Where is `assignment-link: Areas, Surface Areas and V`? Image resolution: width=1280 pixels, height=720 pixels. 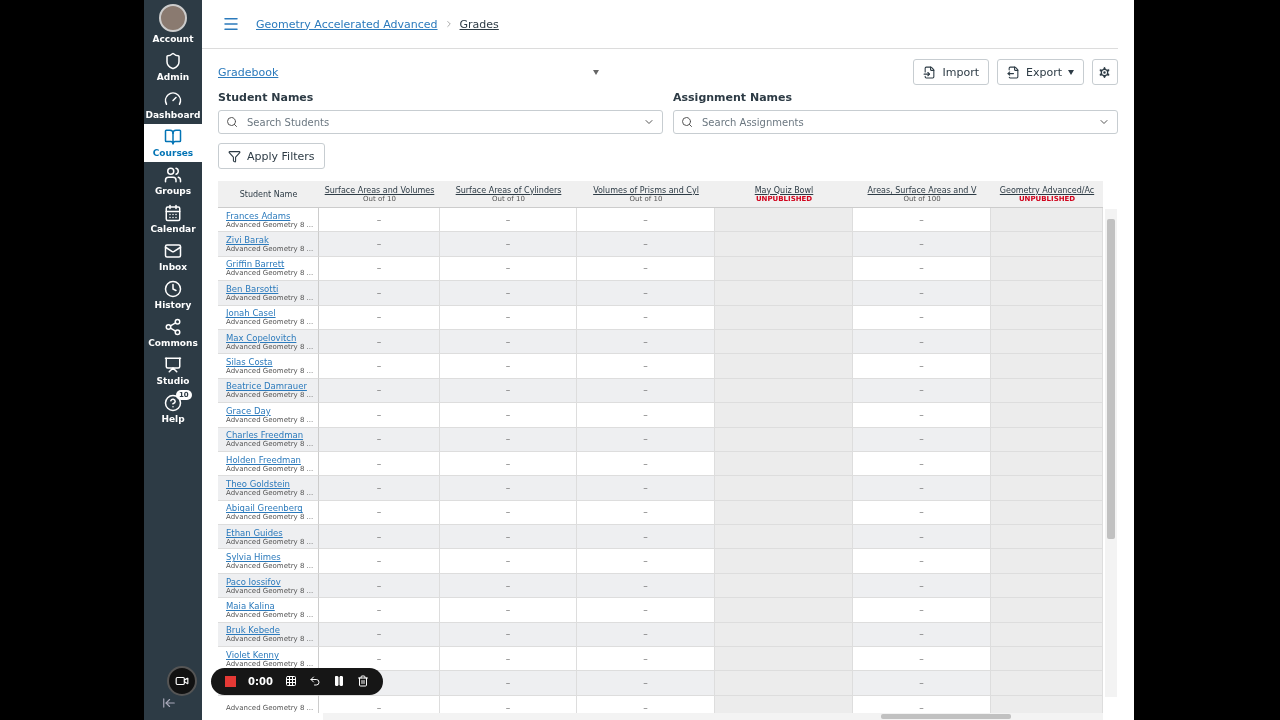
assignment-link: Areas, Surface Areas and V is located at coordinates (922, 190).